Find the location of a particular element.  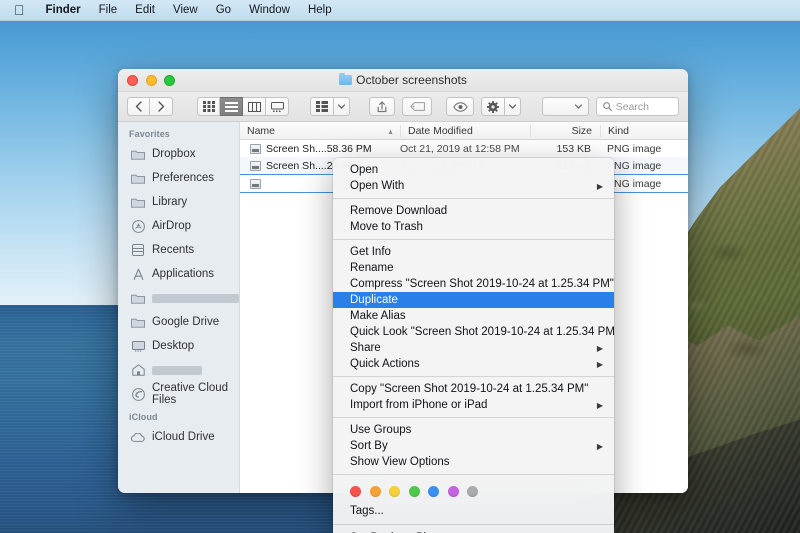

column-header-date-modified: Date Modified is located at coordinates (465, 130).